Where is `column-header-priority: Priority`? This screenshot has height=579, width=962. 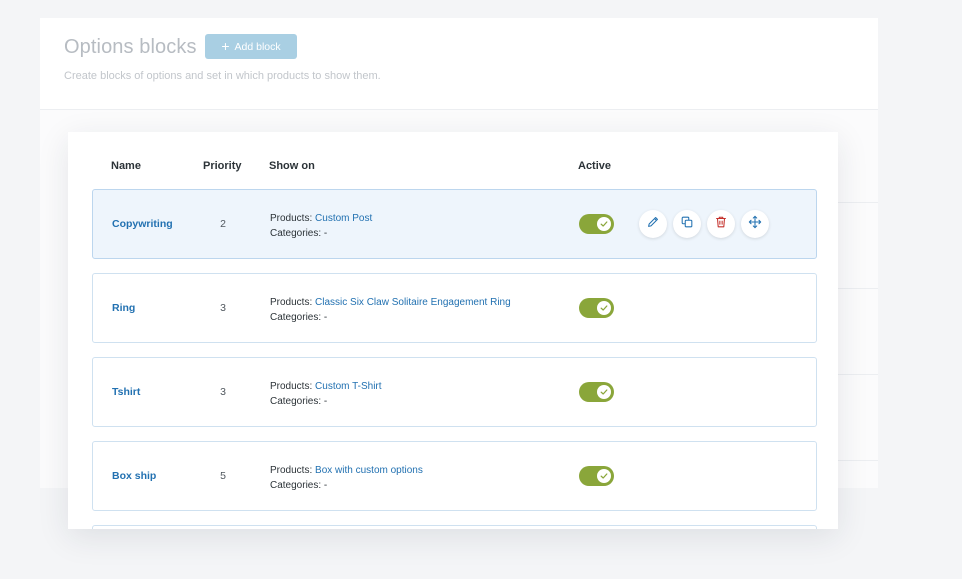 column-header-priority: Priority is located at coordinates (222, 166).